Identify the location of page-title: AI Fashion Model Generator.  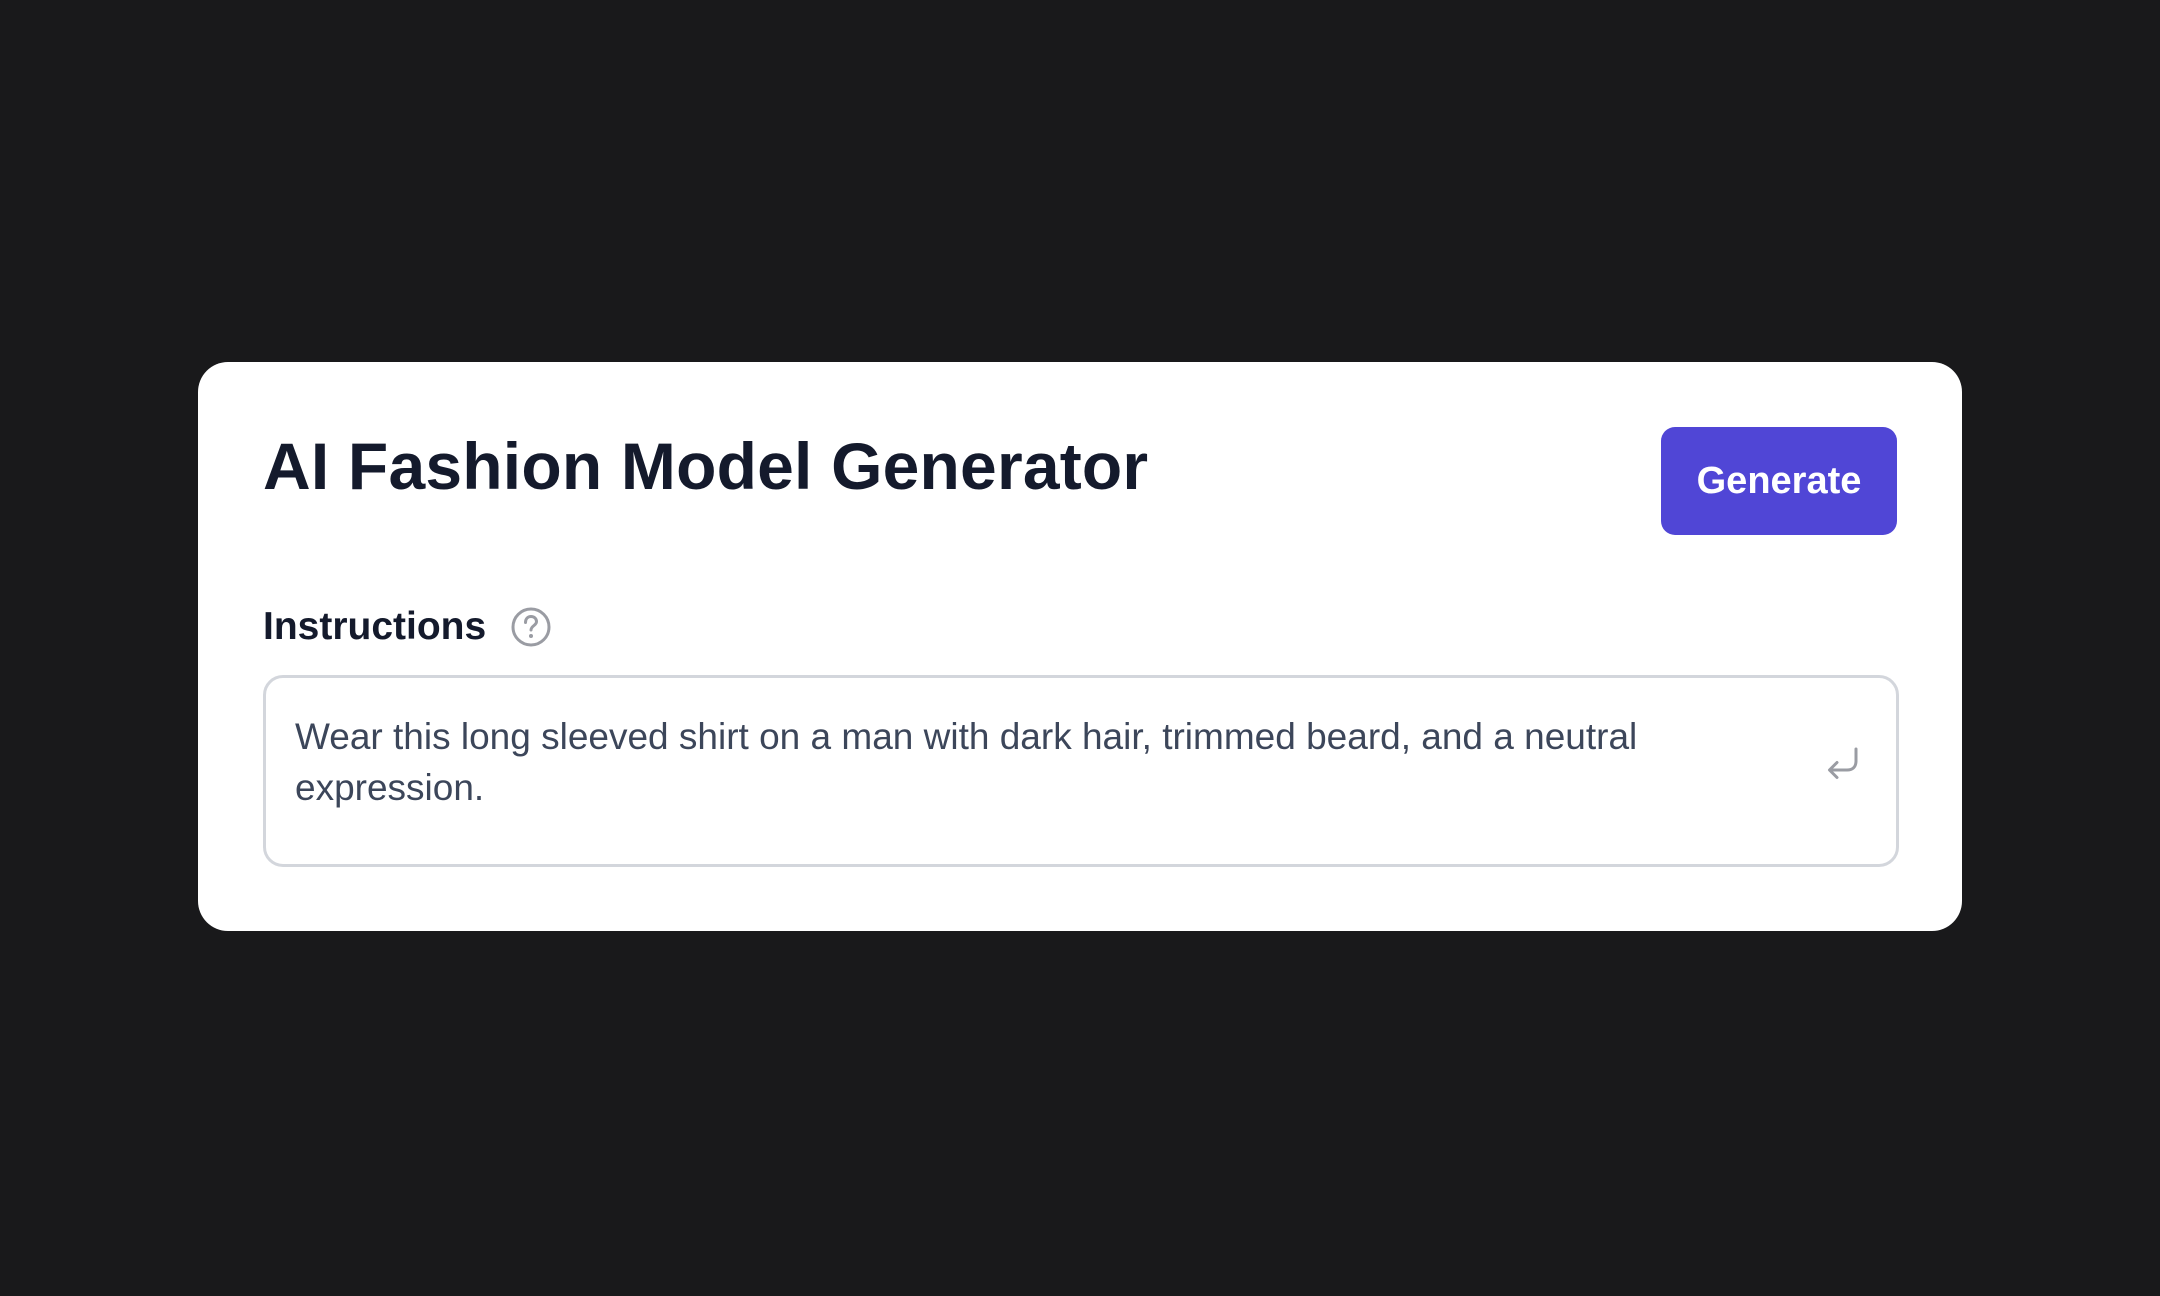
(706, 466).